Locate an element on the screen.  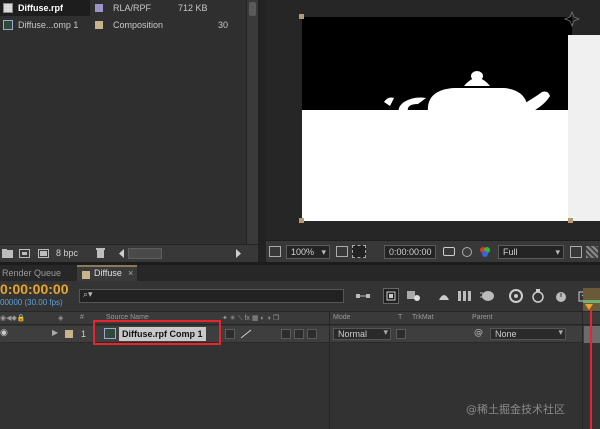
layer-number: 1 is located at coordinates (84, 334).